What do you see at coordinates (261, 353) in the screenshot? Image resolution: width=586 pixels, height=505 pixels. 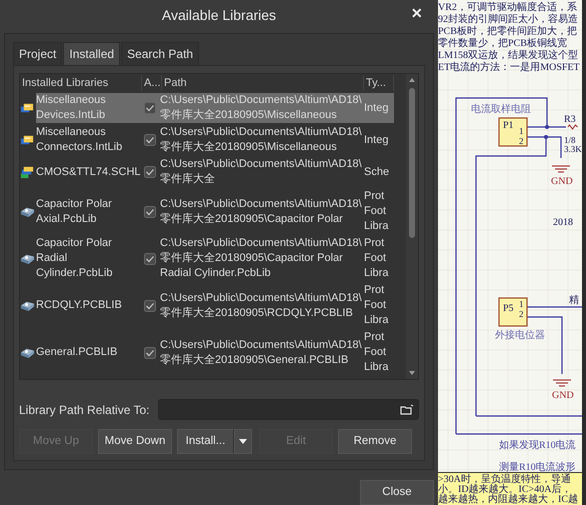 I see `library-path: C:\Users\Public\Documents\Altium\AD18\ 零件库大全20180905\General.PCBLIB` at bounding box center [261, 353].